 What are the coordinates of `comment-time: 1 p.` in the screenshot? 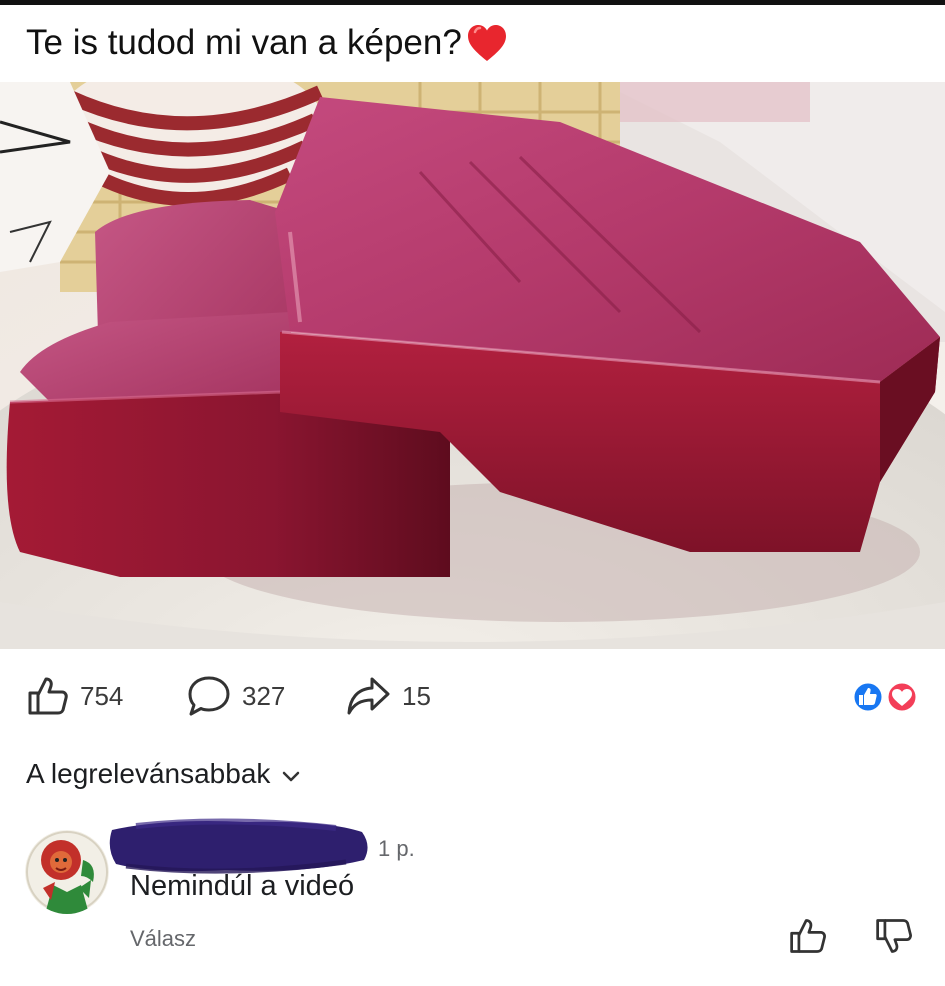 It's located at (396, 848).